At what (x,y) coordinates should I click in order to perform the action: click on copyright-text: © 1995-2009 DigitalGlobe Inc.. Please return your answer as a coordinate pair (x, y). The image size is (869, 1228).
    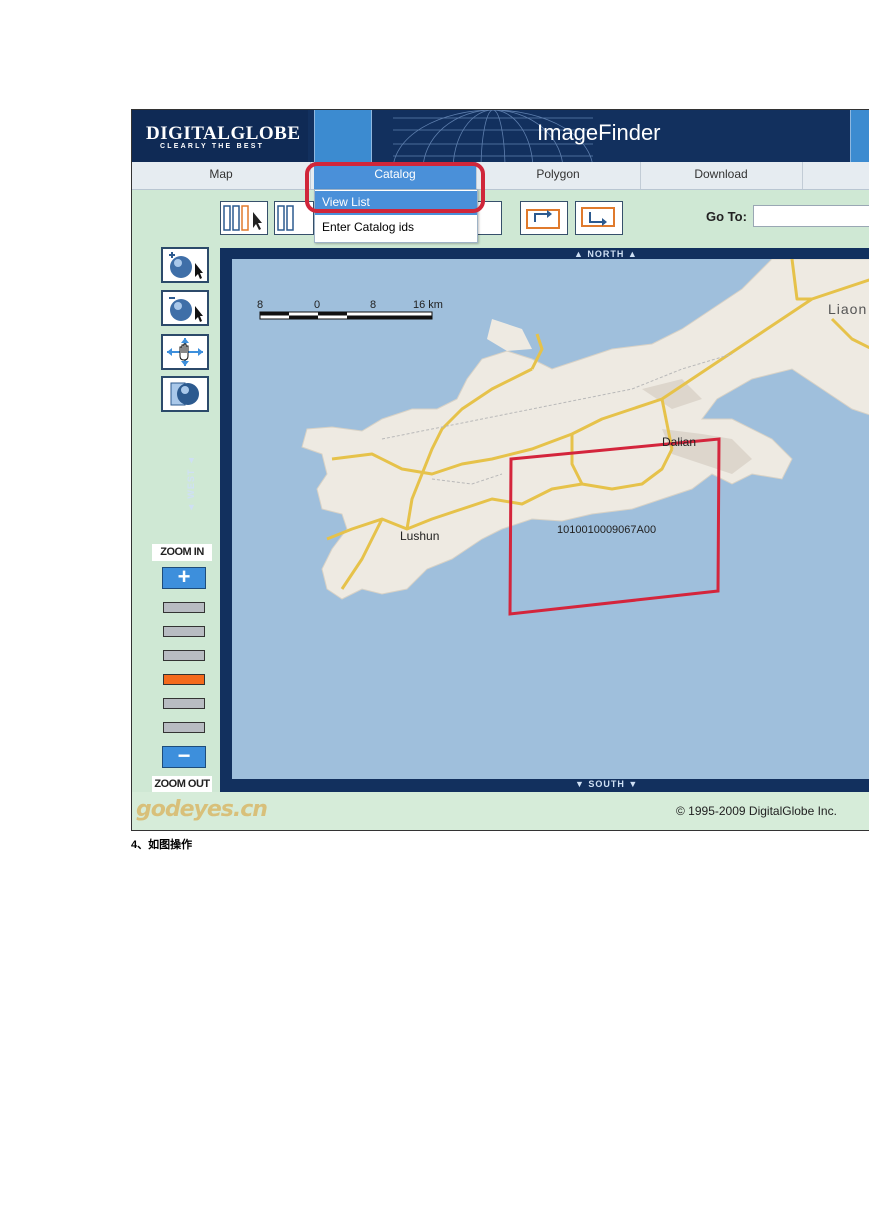
    Looking at the image, I should click on (756, 811).